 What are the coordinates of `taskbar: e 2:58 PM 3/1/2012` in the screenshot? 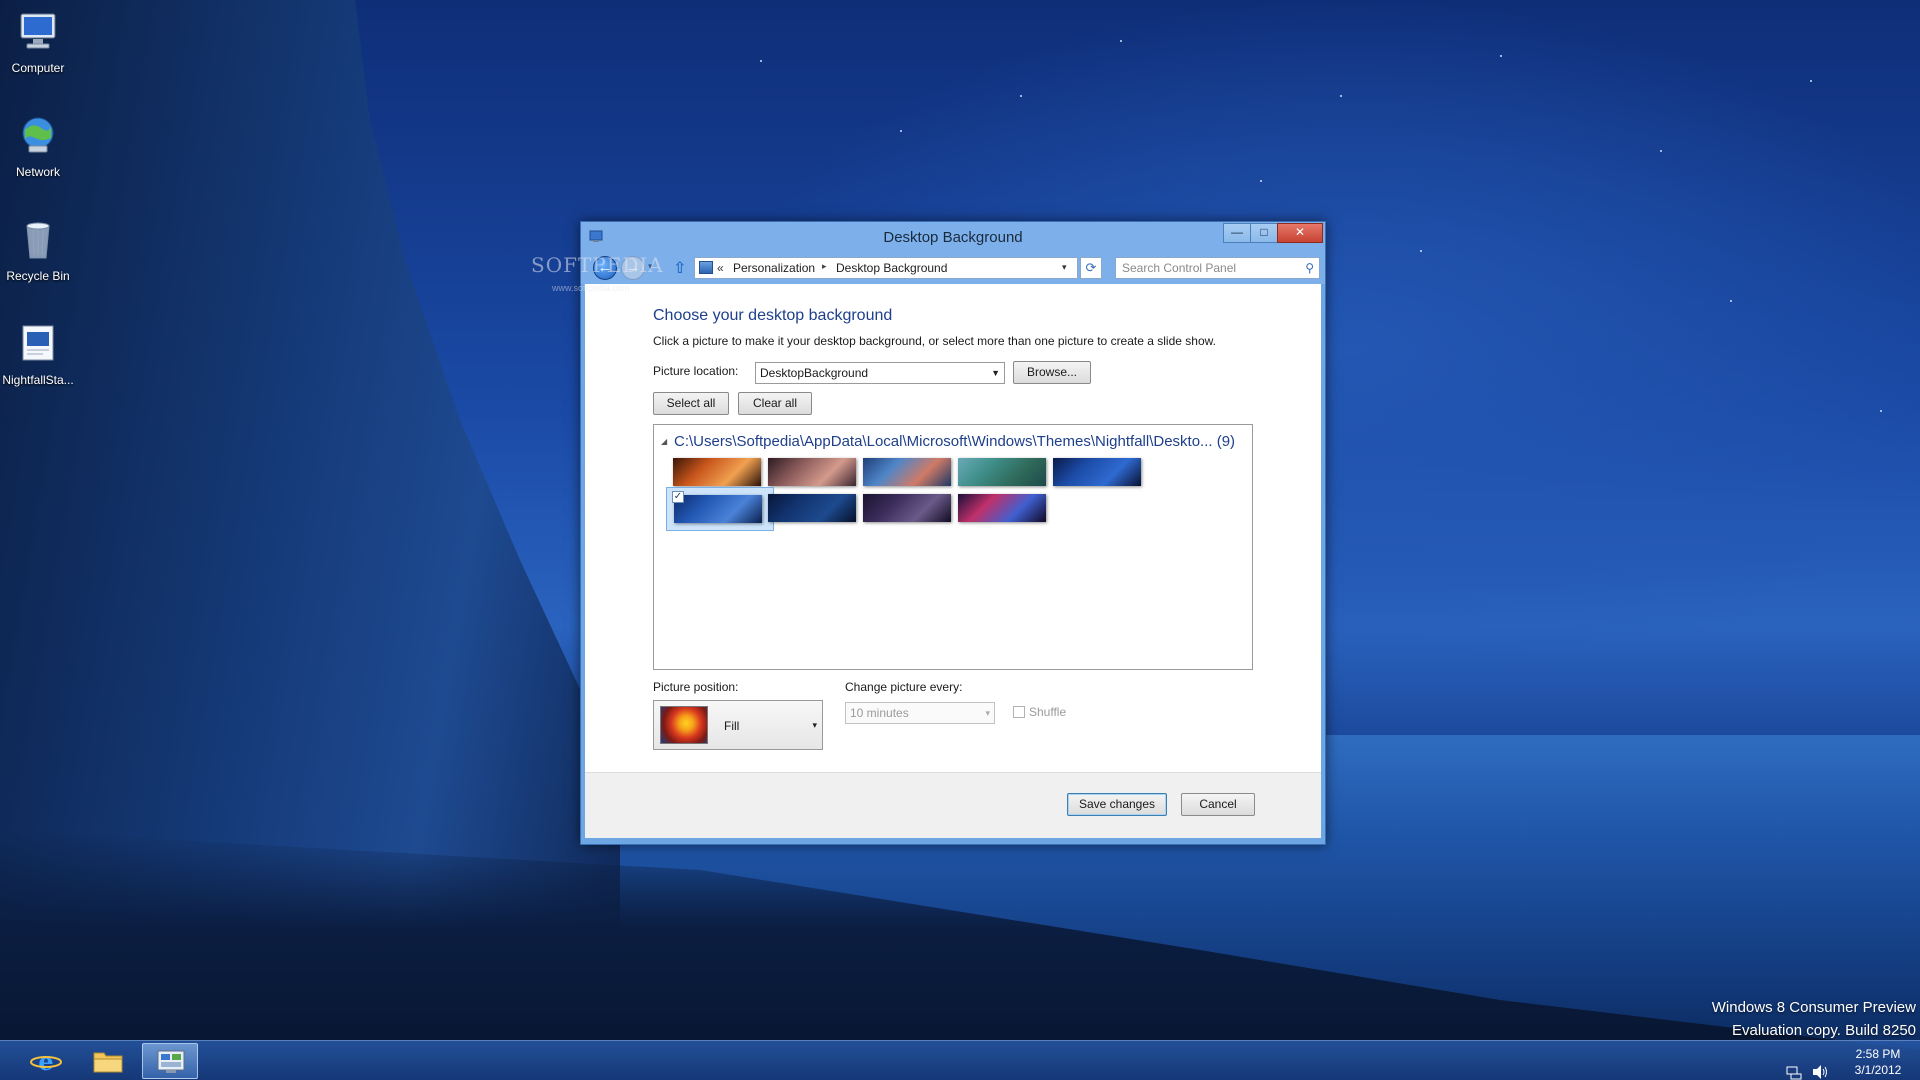 It's located at (960, 1060).